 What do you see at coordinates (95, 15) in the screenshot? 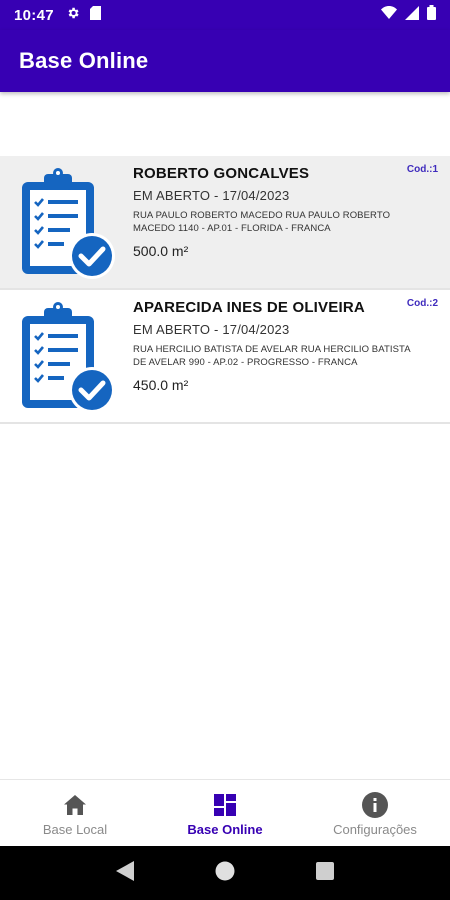
I see `sim-card-icon` at bounding box center [95, 15].